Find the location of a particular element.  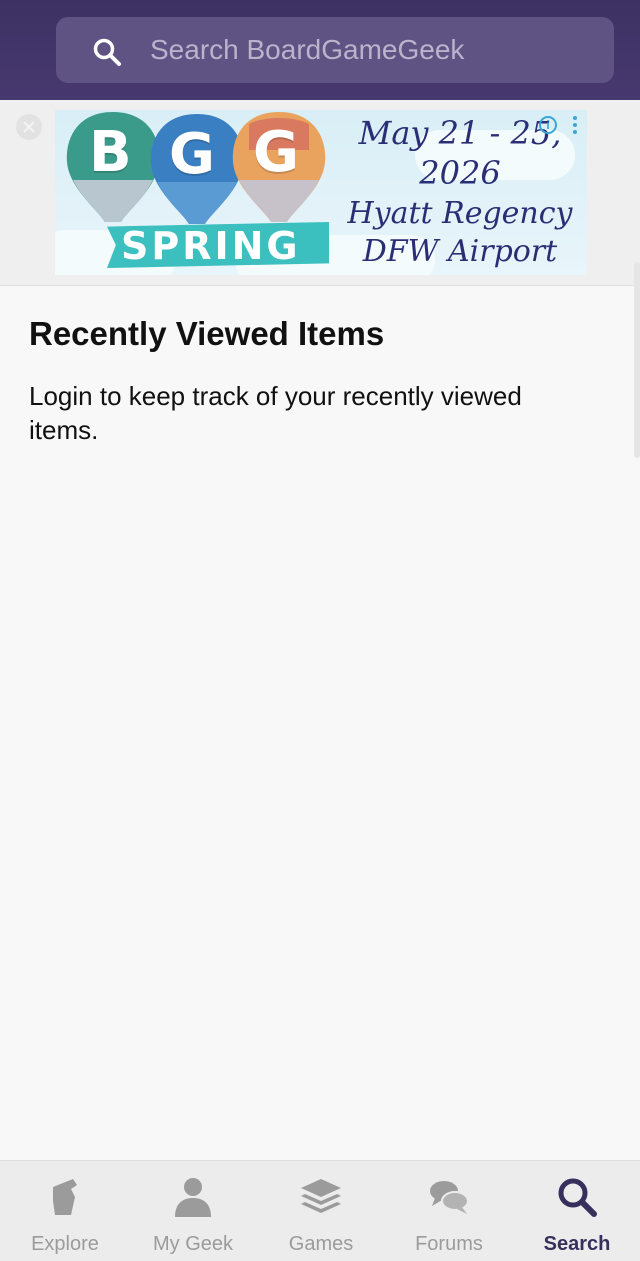

ad-letter-b: B is located at coordinates (110, 152).